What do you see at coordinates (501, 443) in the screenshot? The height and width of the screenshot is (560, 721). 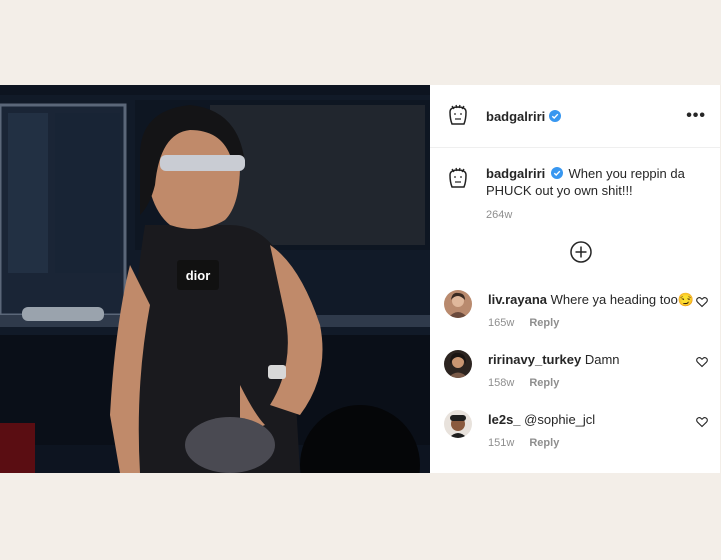 I see `comment-timestamp: 151w` at bounding box center [501, 443].